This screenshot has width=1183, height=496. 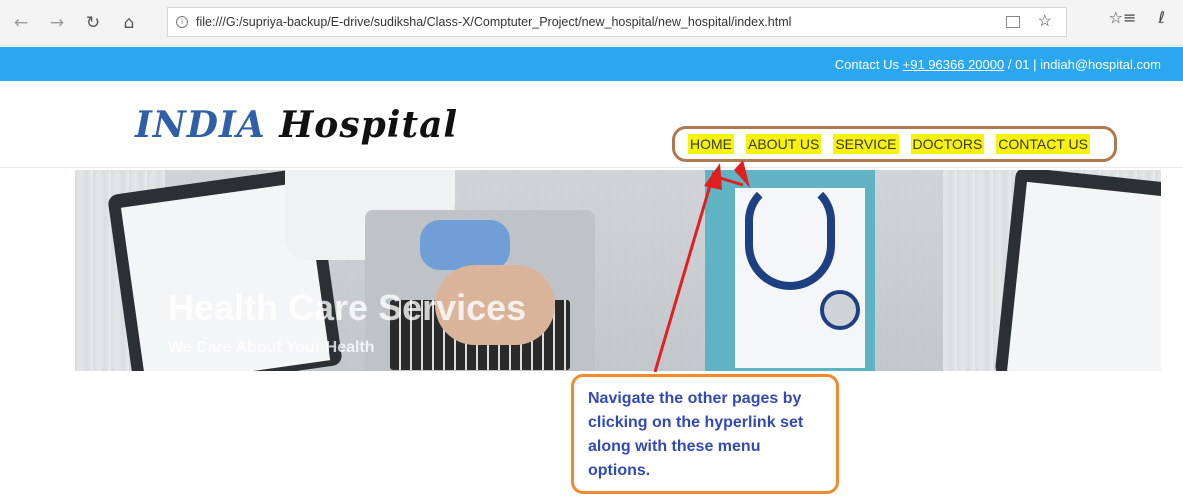 What do you see at coordinates (1043, 144) in the screenshot?
I see `menu-contact-us: CONTACT US` at bounding box center [1043, 144].